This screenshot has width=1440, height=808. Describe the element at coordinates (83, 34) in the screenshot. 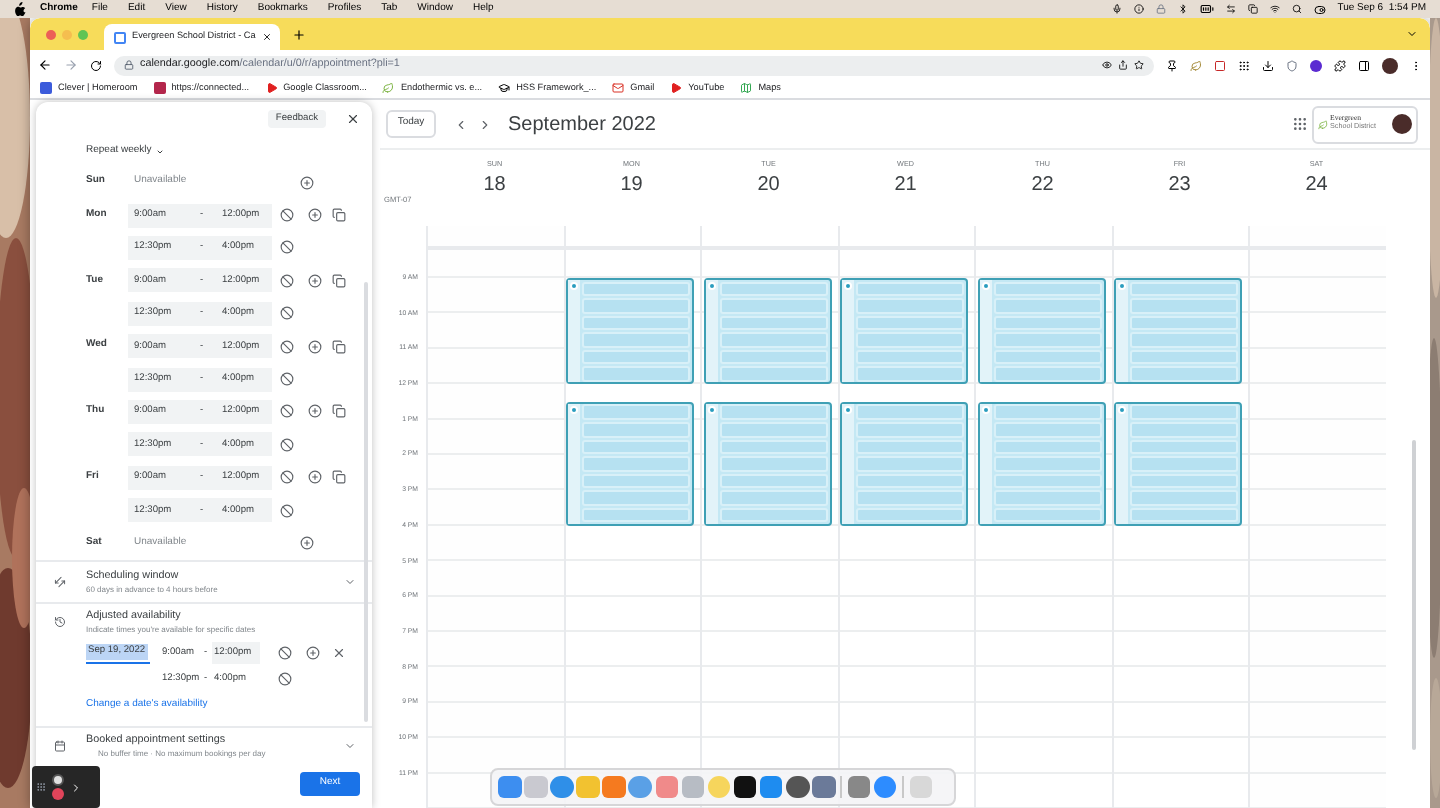

I see `zoom-window-button` at that location.